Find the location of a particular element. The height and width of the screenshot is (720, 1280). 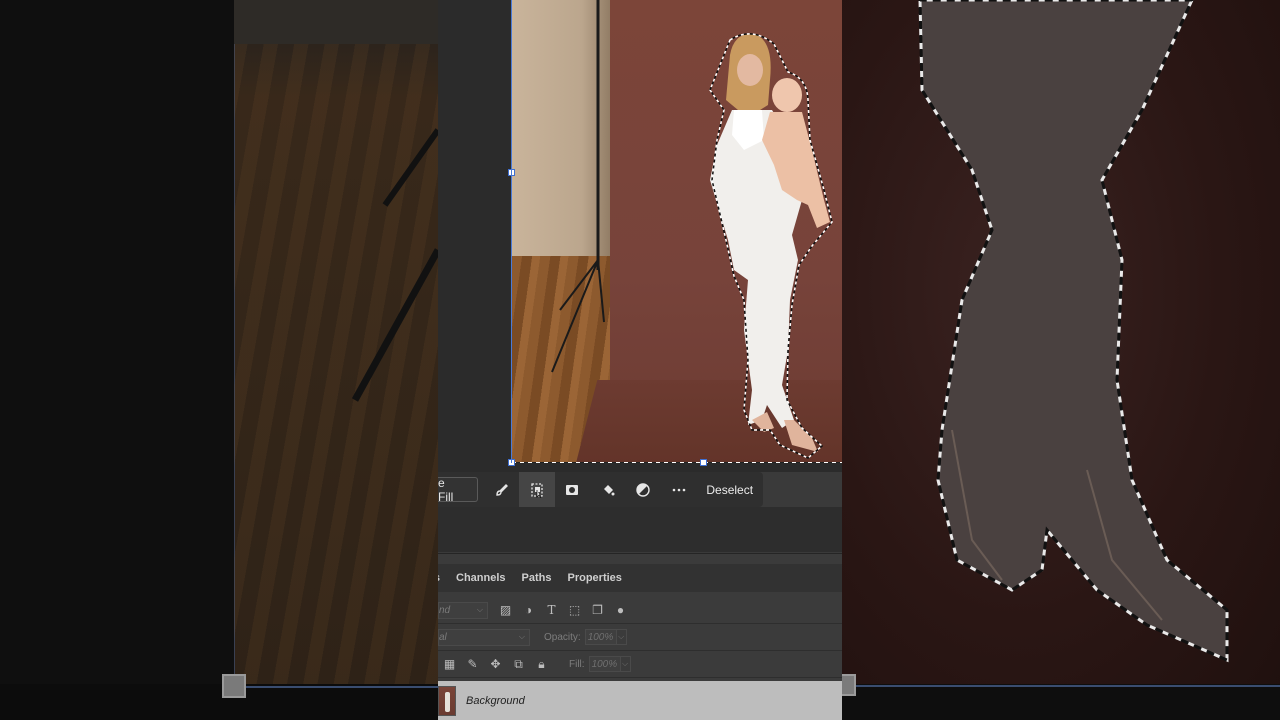

smart-object-filter-icon: ❐ is located at coordinates (597, 610).